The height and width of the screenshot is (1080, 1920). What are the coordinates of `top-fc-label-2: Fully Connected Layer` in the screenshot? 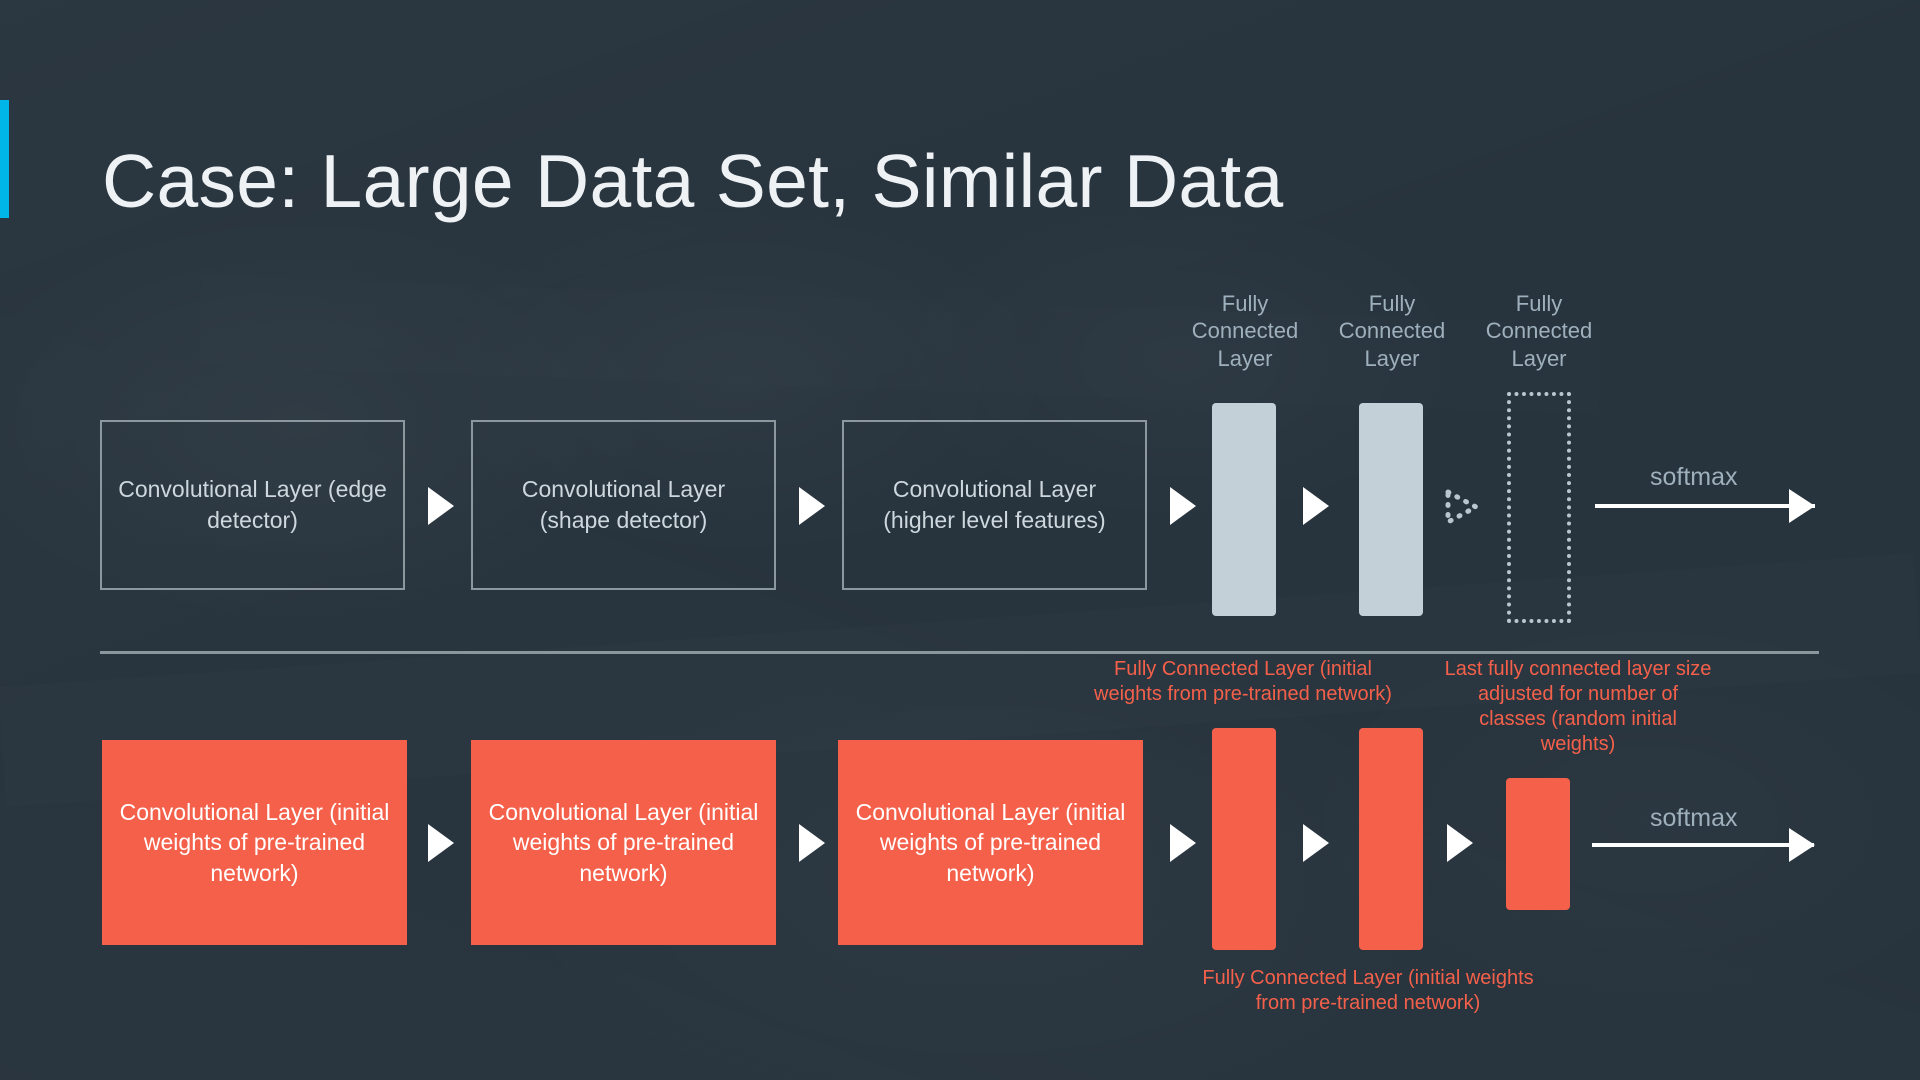 It's located at (1392, 331).